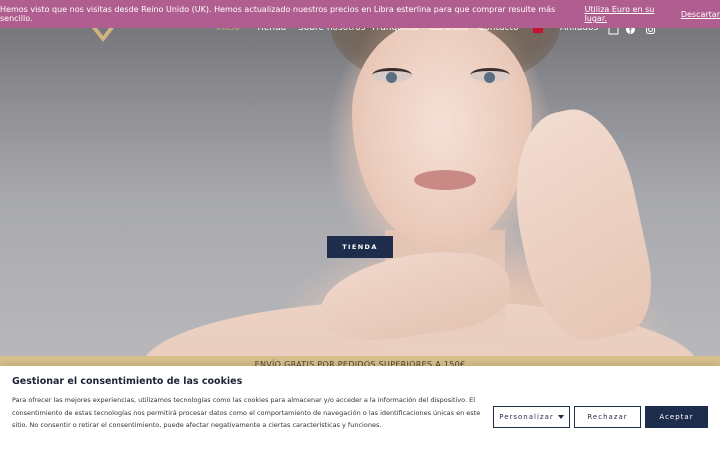 The height and width of the screenshot is (450, 720). What do you see at coordinates (560, 416) in the screenshot?
I see `chevron-down-icon` at bounding box center [560, 416].